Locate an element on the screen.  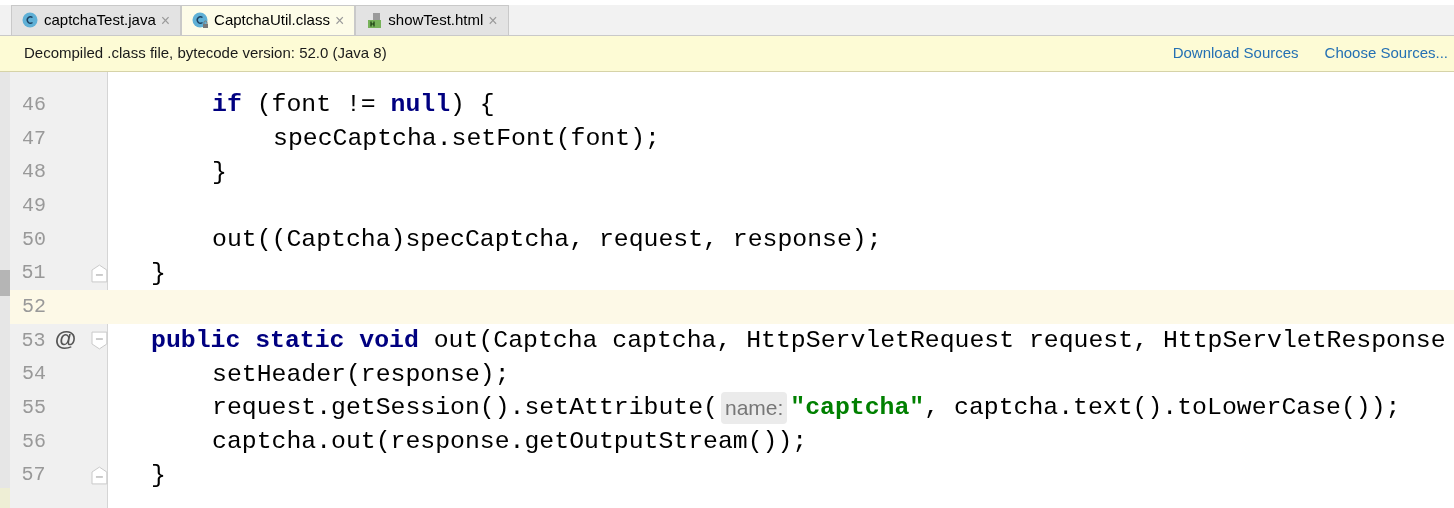
string-literal: "captcha" is located at coordinates (857, 408).